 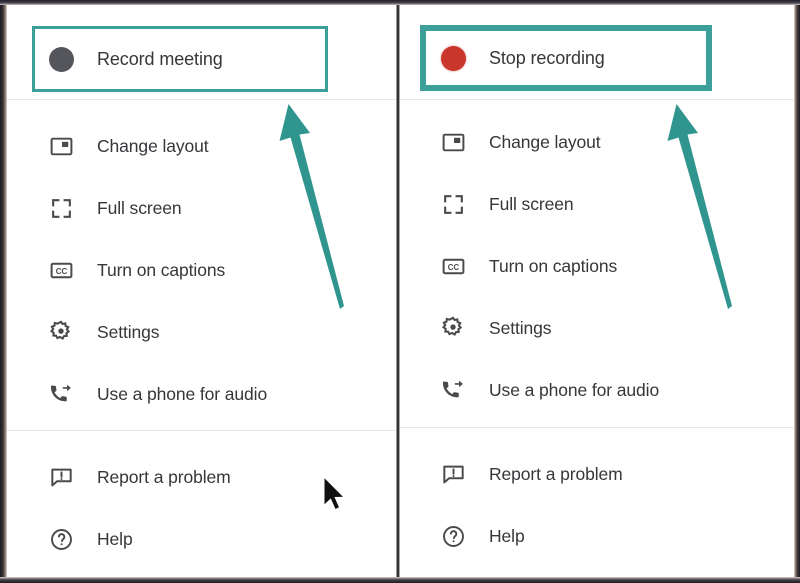 I want to click on panel-seam-divider, so click(x=398, y=291).